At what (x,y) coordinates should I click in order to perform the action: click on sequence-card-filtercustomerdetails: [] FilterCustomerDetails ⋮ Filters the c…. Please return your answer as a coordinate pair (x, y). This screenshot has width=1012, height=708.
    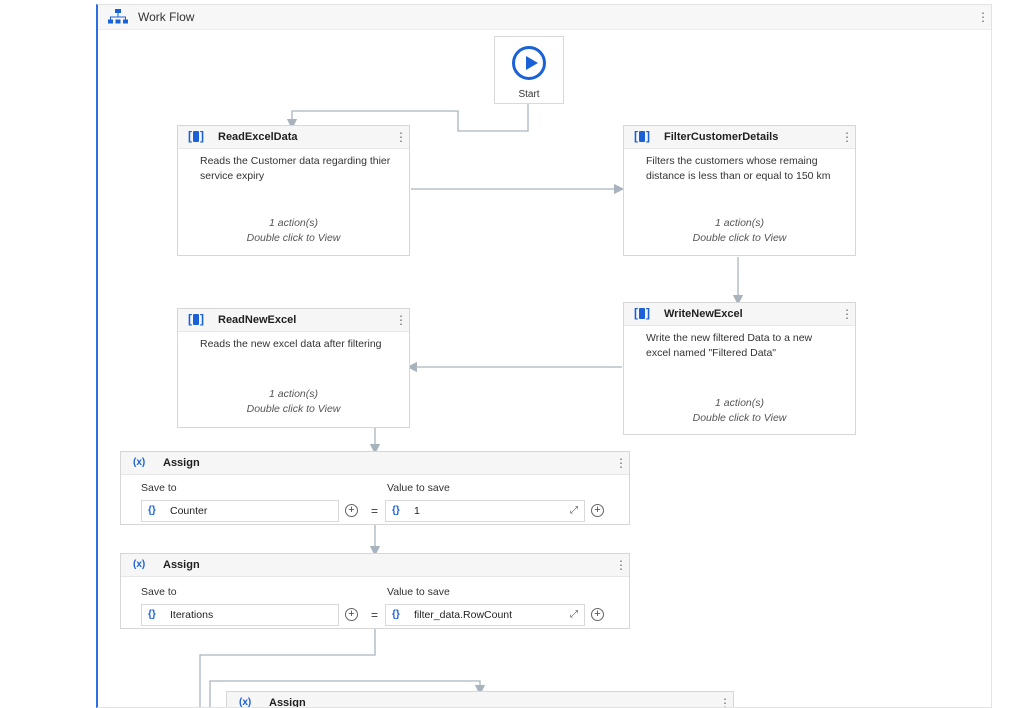
    Looking at the image, I should click on (739, 190).